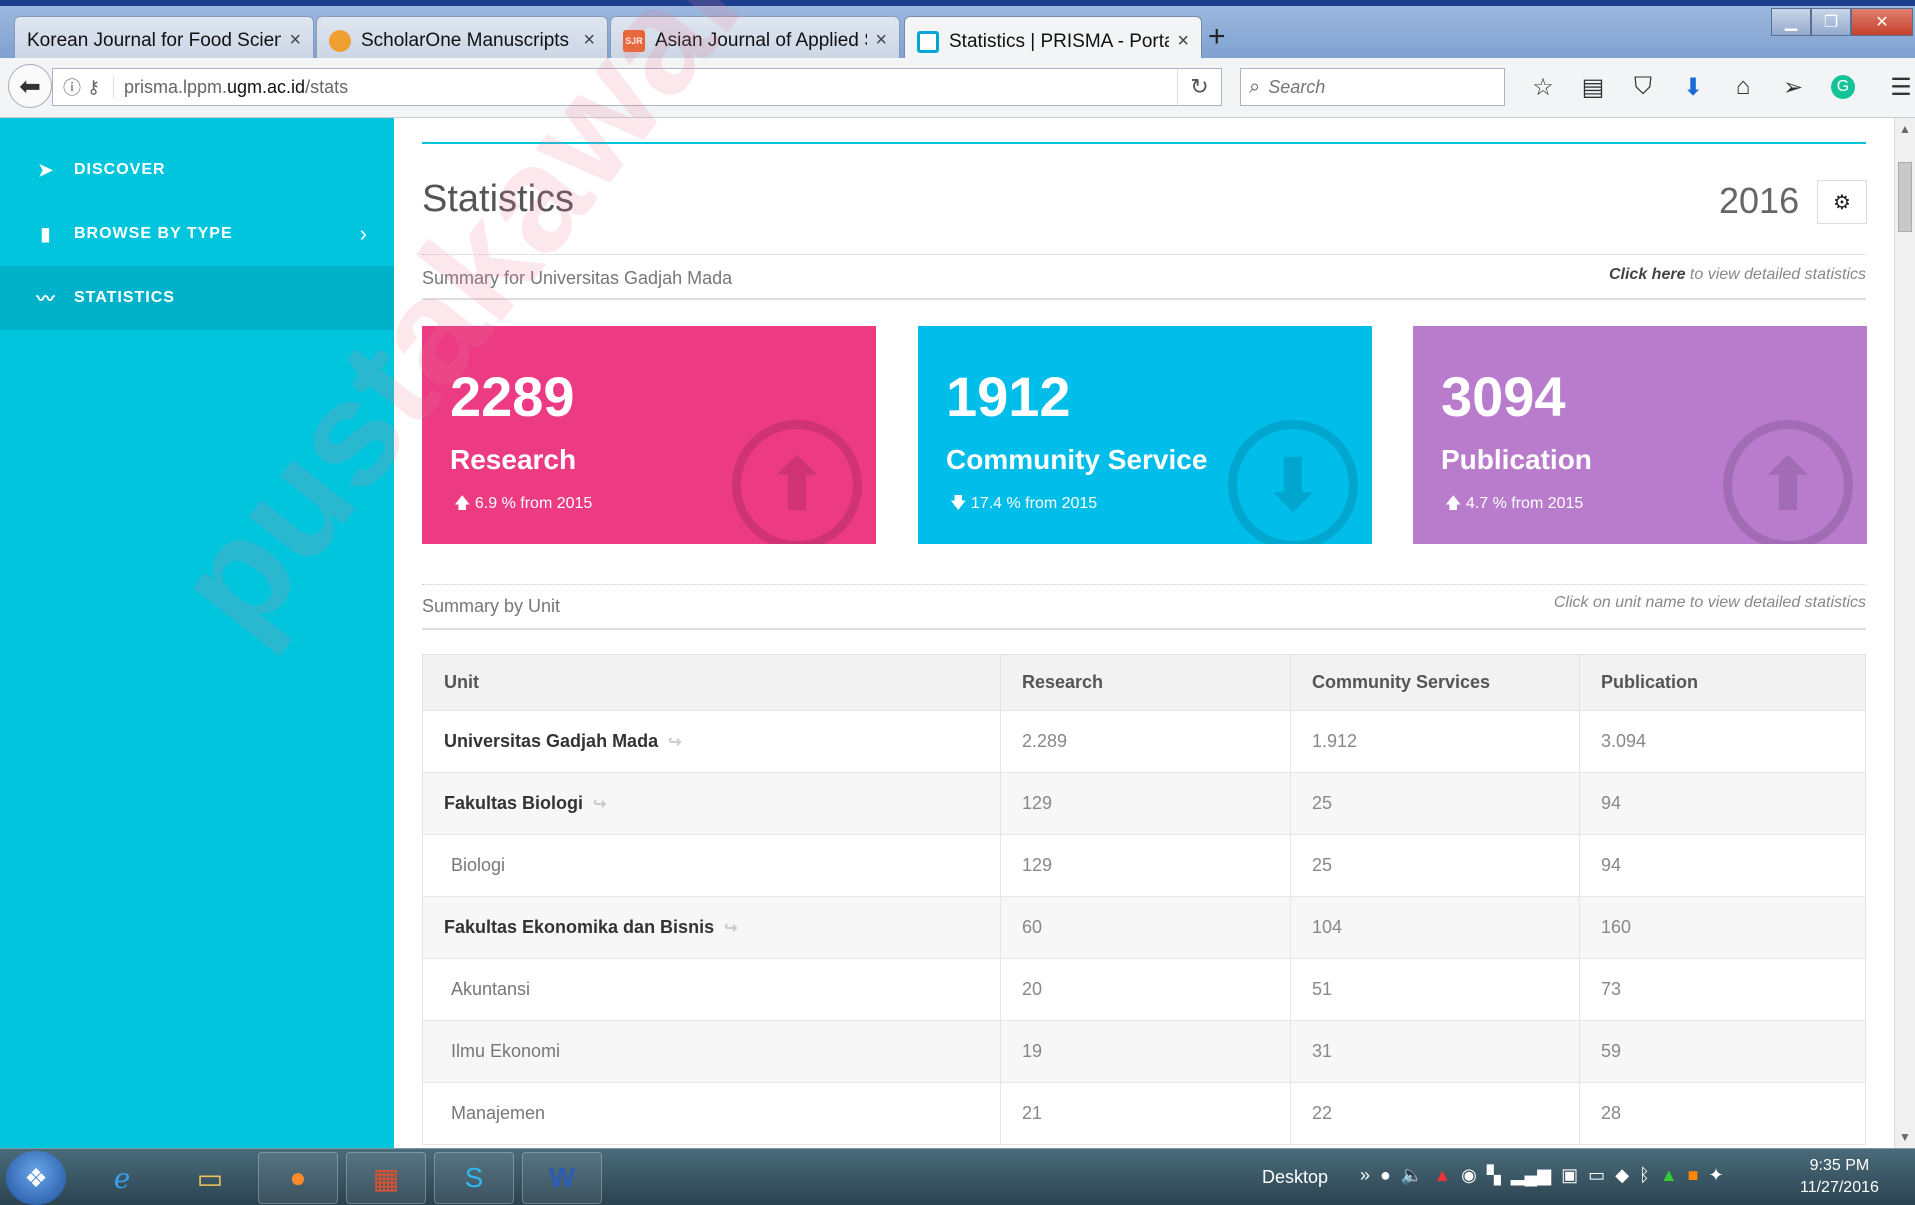 This screenshot has height=1205, width=1915. Describe the element at coordinates (1435, 741) in the screenshot. I see `community-cell: 1.912` at that location.